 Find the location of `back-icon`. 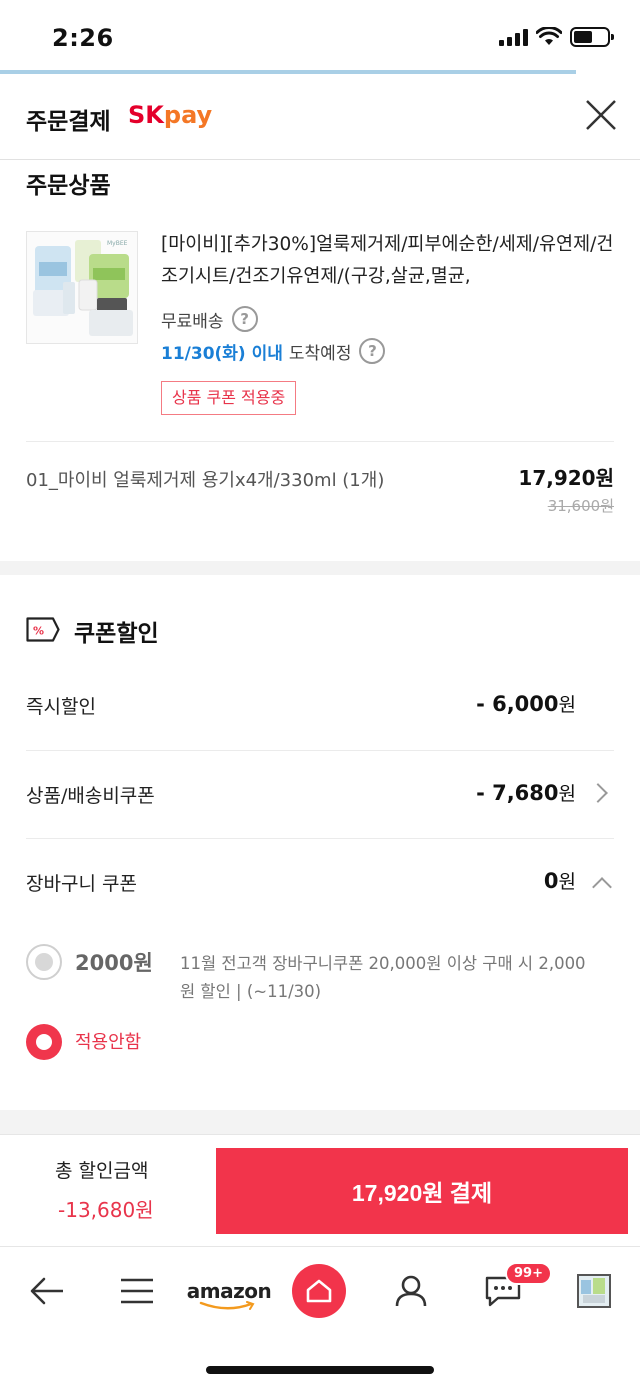

back-icon is located at coordinates (47, 1291).